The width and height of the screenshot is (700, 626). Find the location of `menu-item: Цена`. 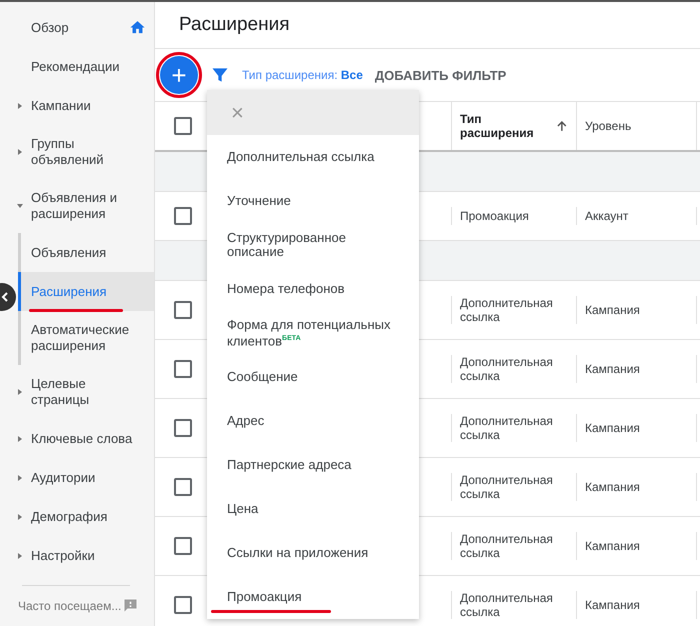

menu-item: Цена is located at coordinates (313, 509).